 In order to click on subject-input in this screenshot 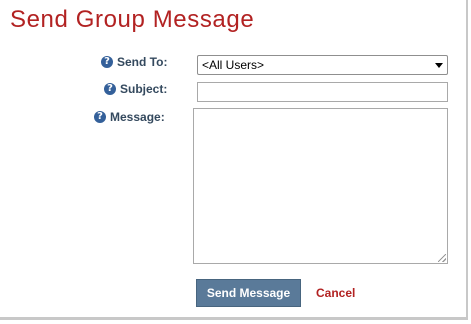, I will do `click(322, 92)`.